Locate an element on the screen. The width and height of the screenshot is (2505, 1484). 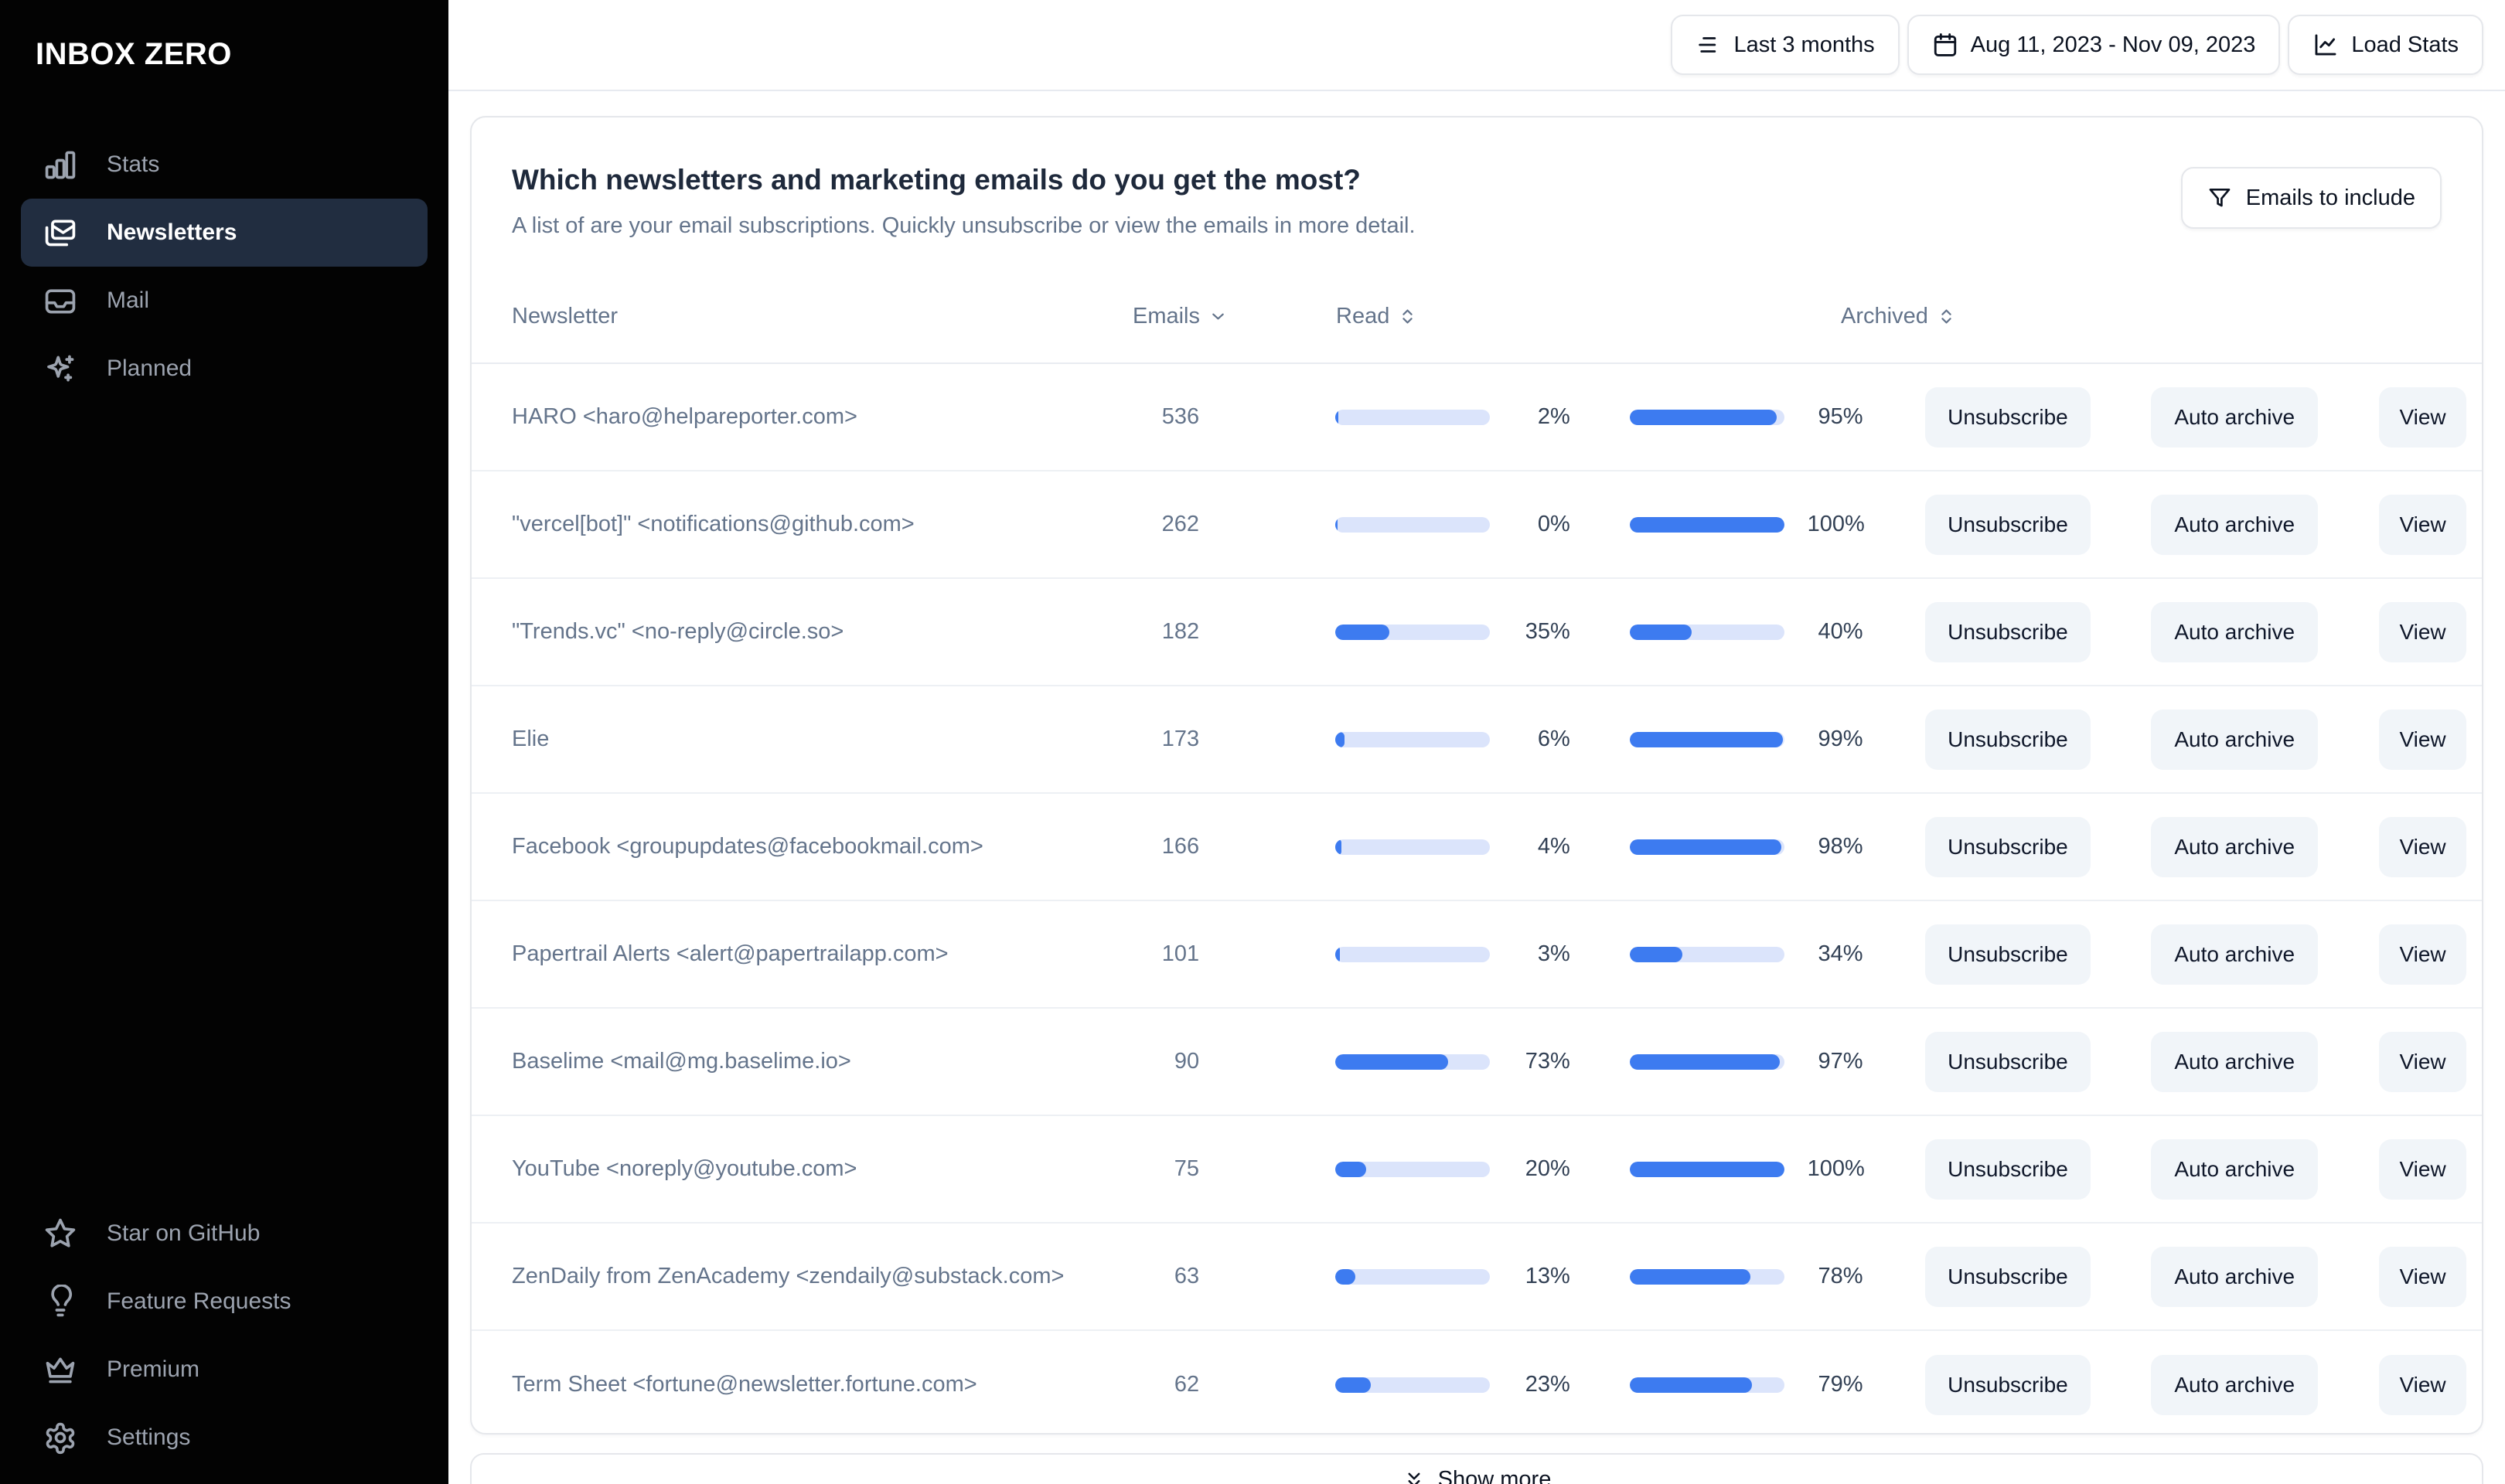
calendar-icon is located at coordinates (1945, 44).